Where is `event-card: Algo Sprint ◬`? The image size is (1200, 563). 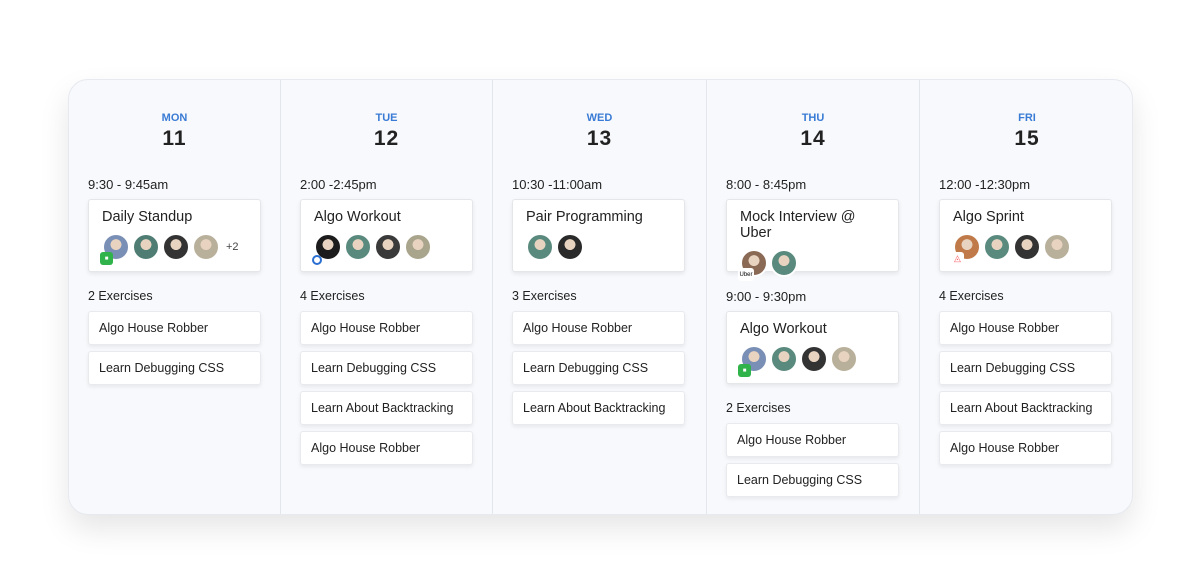
event-card: Algo Sprint ◬ is located at coordinates (1025, 235).